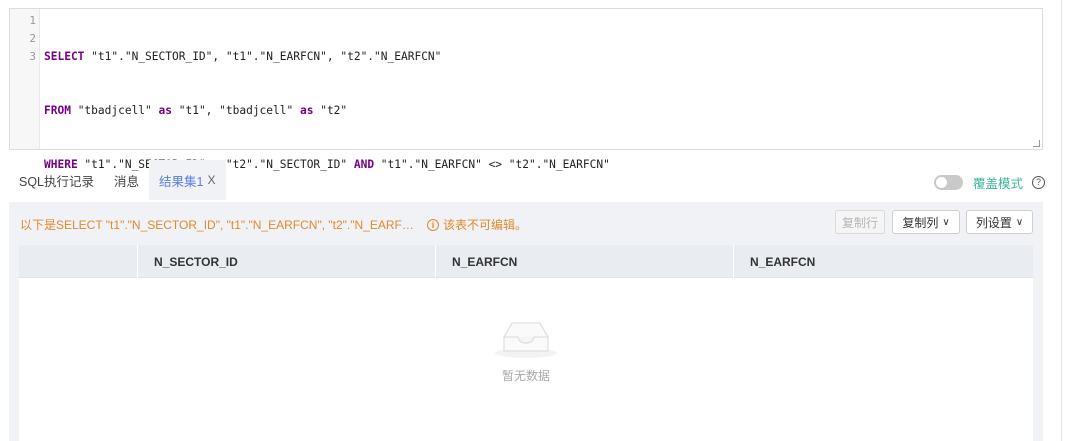 The image size is (1065, 441). What do you see at coordinates (114, 110) in the screenshot?
I see `code-text: "tbadjcell"` at bounding box center [114, 110].